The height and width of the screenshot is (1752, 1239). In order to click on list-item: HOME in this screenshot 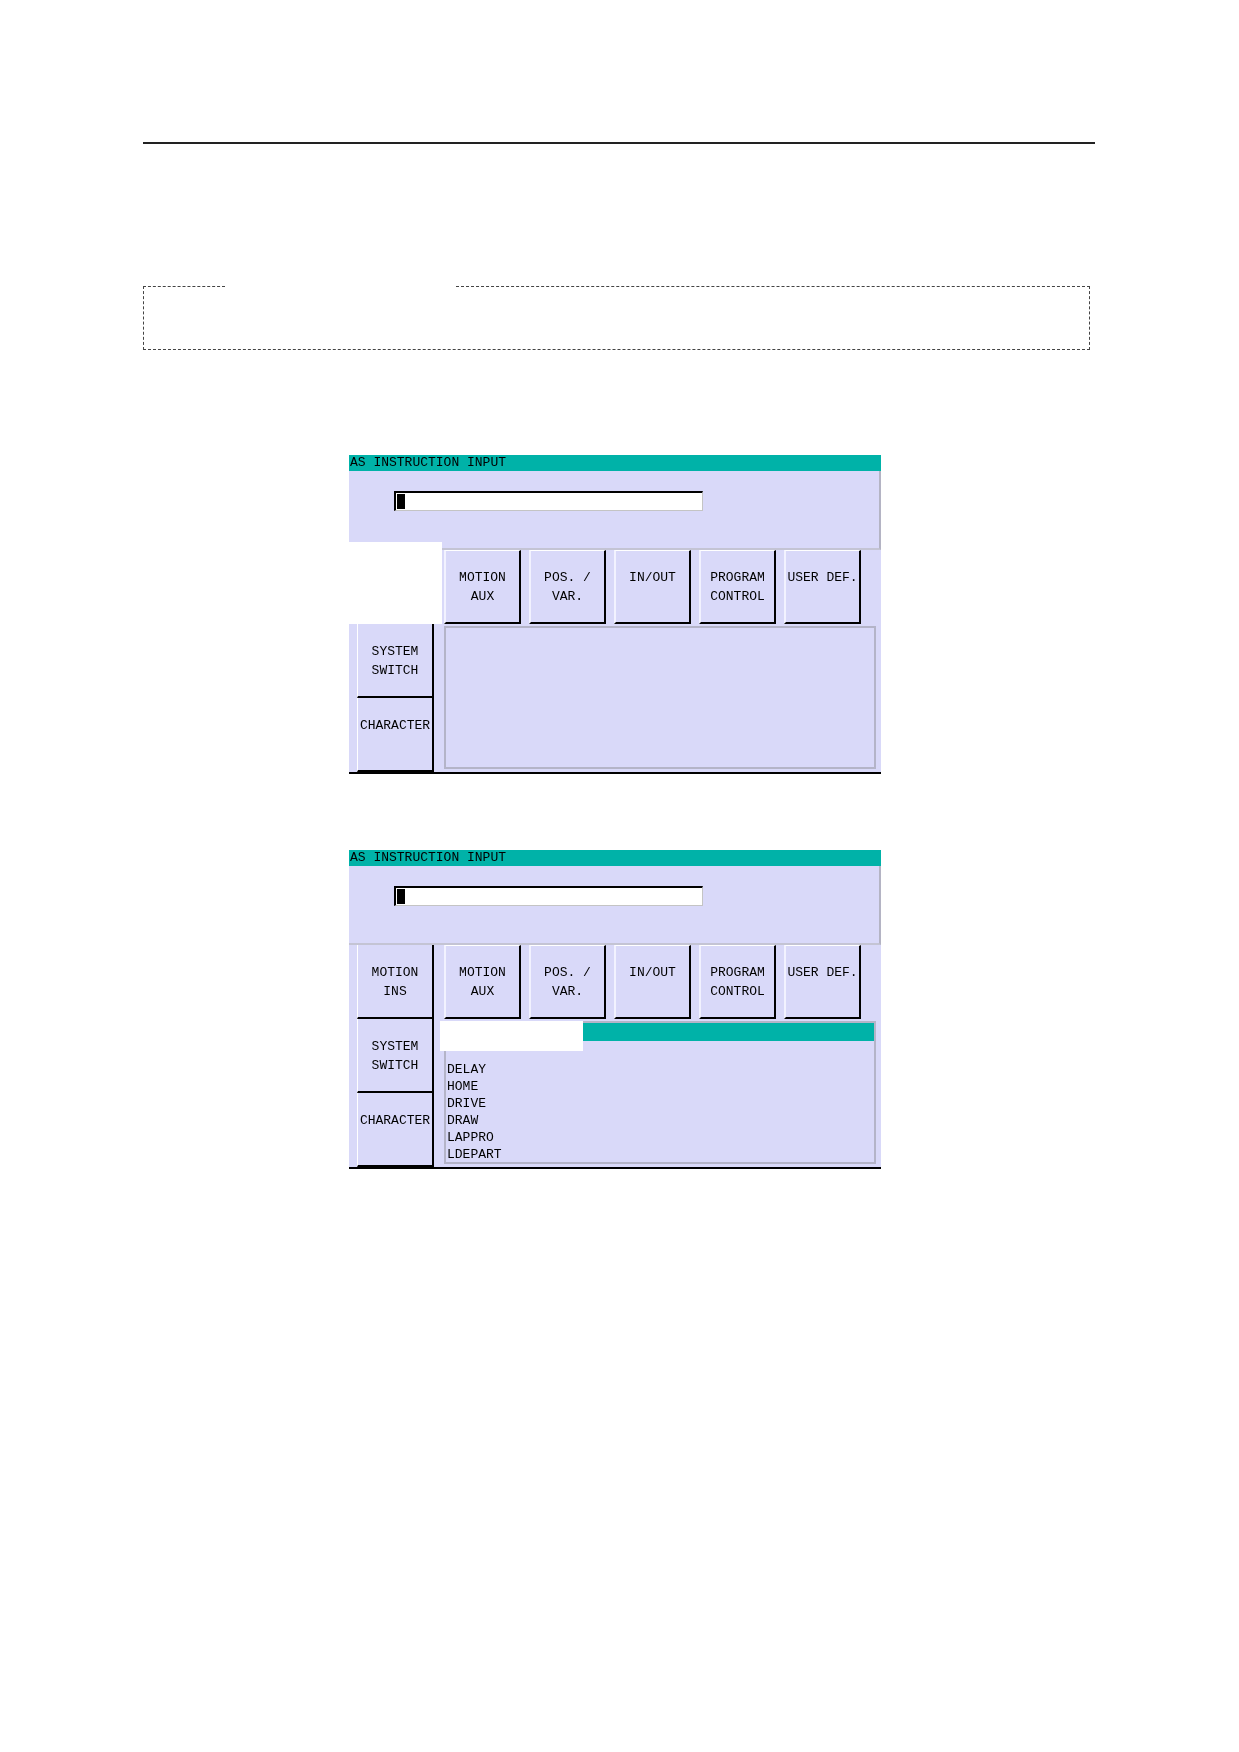, I will do `click(463, 1086)`.